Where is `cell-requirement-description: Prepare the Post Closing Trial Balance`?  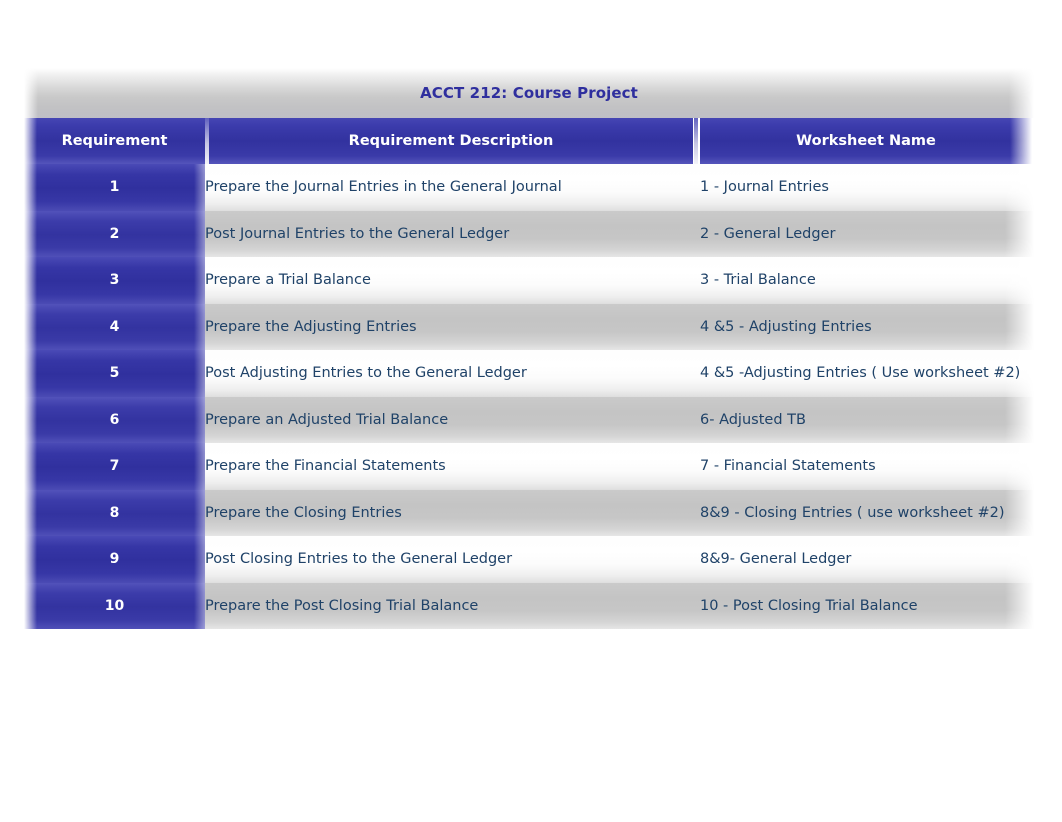
cell-requirement-description: Prepare the Post Closing Trial Balance is located at coordinates (342, 605).